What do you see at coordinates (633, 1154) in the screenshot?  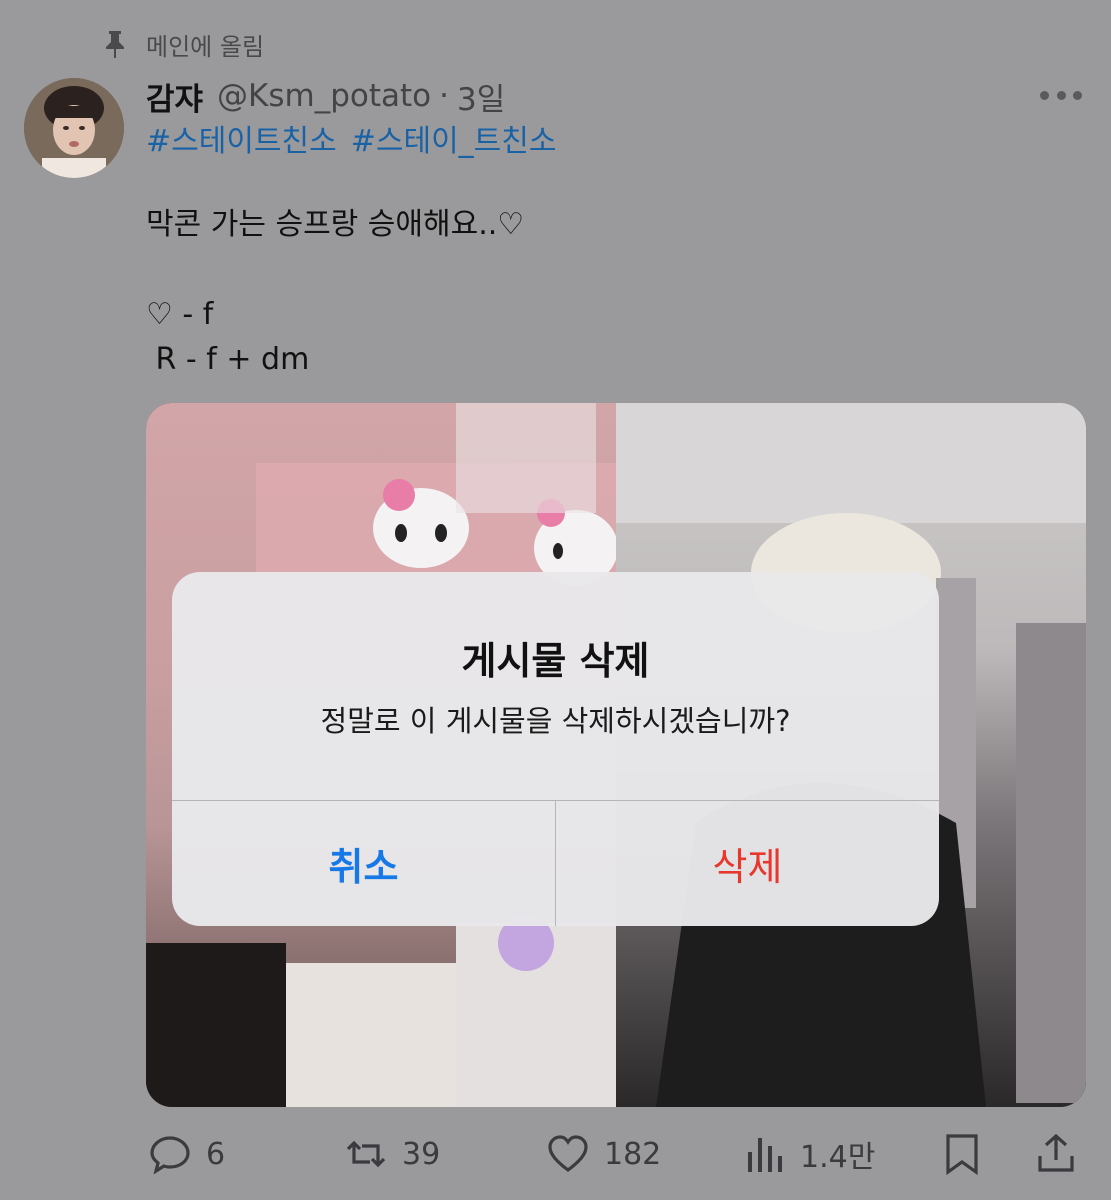 I see `like-count: 182` at bounding box center [633, 1154].